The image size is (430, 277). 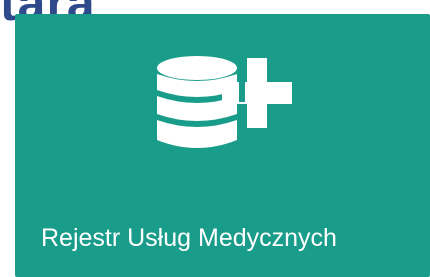 What do you see at coordinates (189, 238) in the screenshot?
I see `tile-label: Rejestr Usług Medycznych` at bounding box center [189, 238].